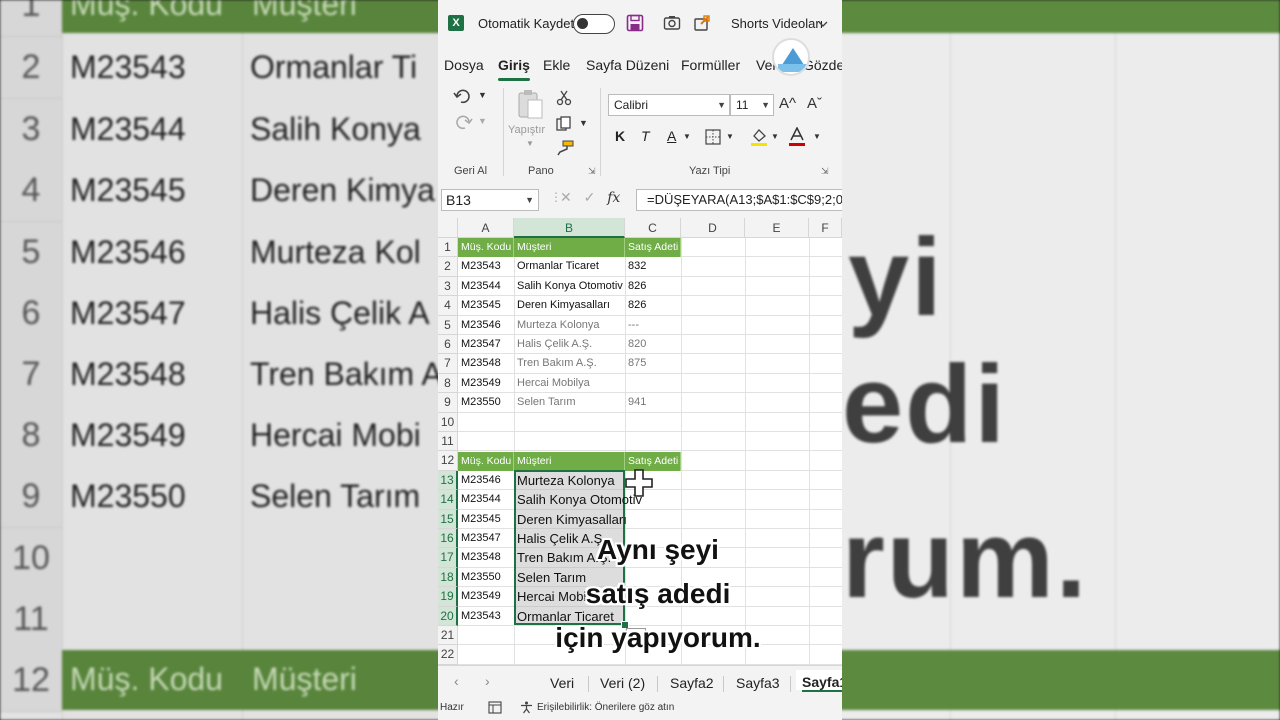  What do you see at coordinates (759, 137) in the screenshot?
I see `fill-color-icon` at bounding box center [759, 137].